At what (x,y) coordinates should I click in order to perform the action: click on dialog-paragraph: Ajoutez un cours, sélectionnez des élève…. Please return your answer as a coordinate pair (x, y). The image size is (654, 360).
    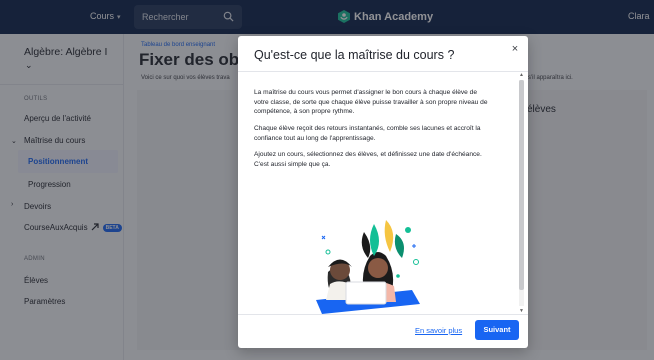
    Looking at the image, I should click on (368, 159).